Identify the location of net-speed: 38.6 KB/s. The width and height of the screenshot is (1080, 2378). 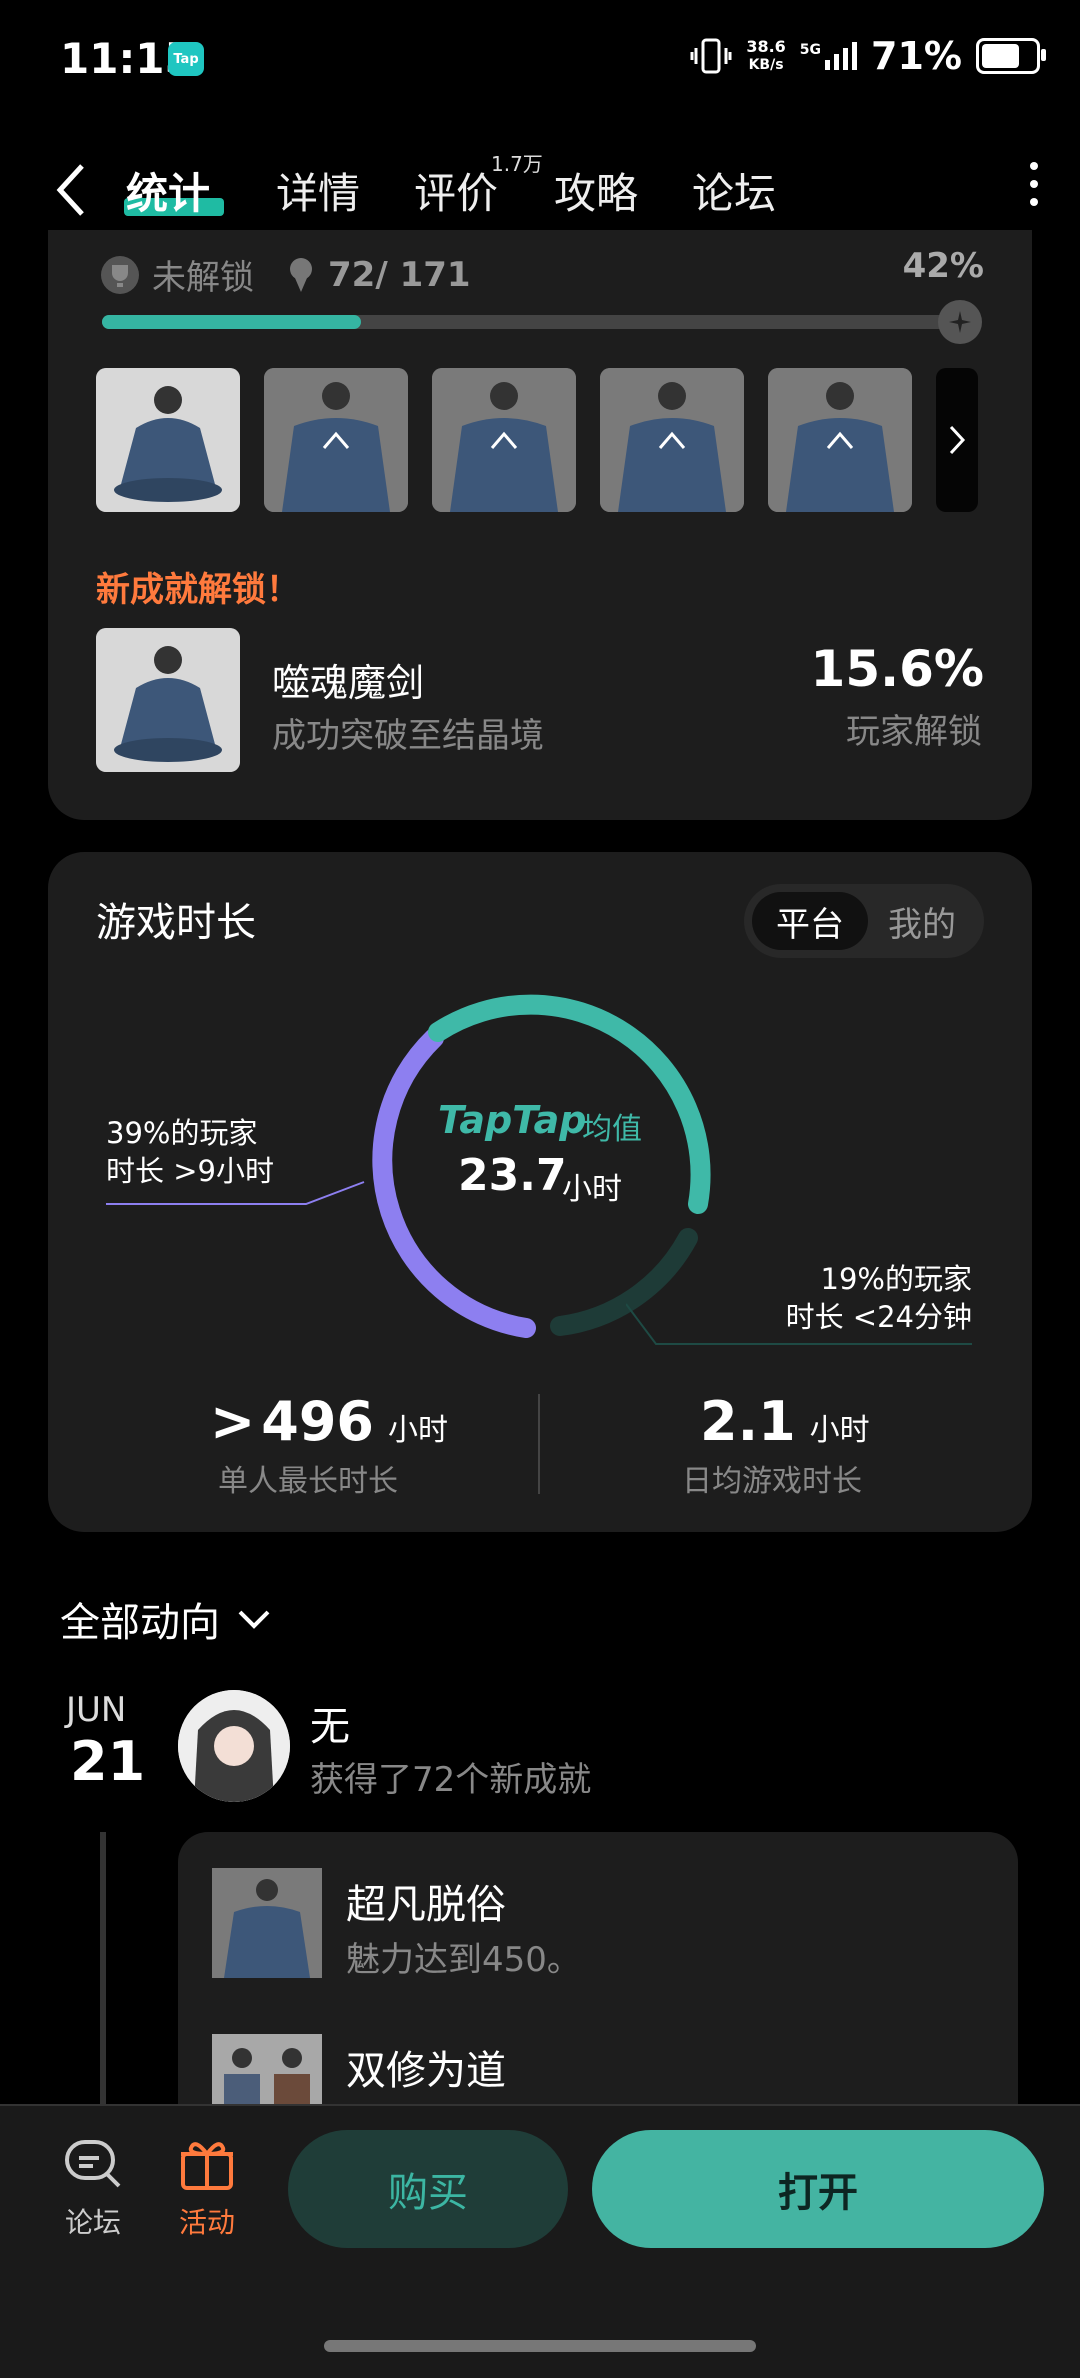
(766, 55).